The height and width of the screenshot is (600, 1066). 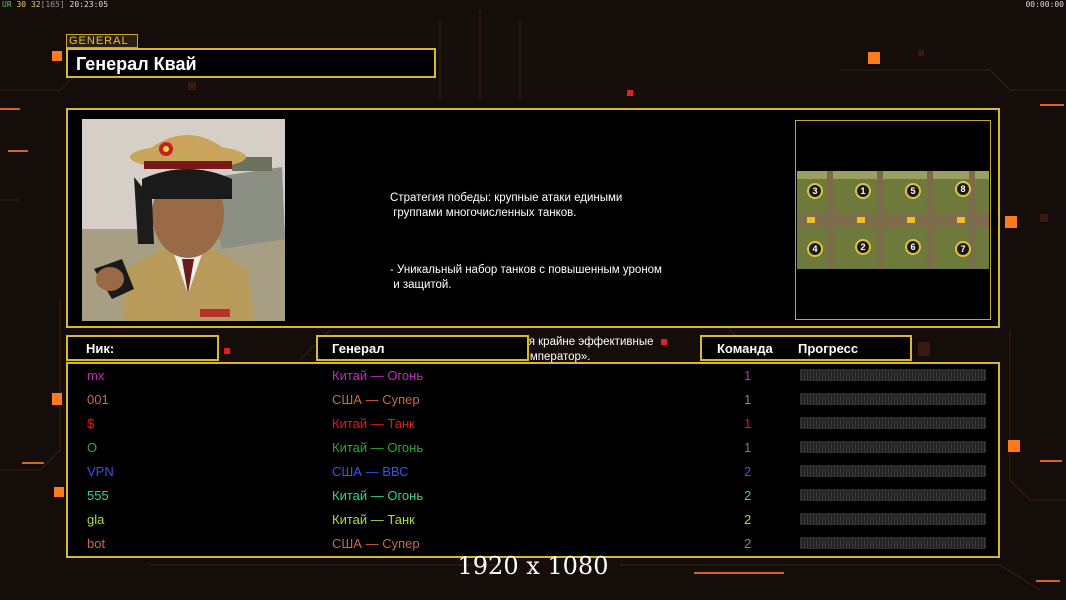 I want to click on map-slot: 1, so click(x=863, y=191).